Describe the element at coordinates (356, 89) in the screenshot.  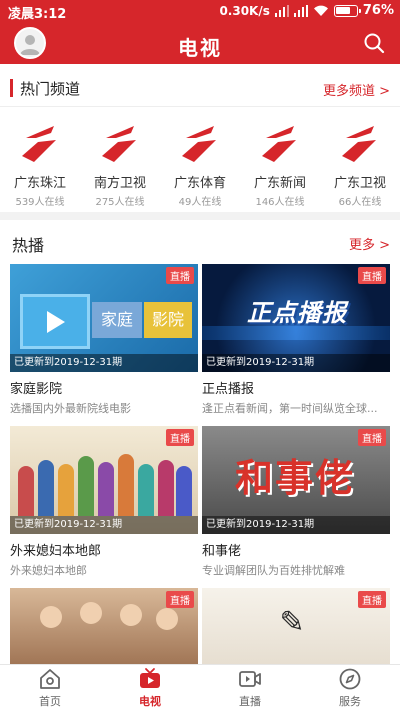
I see `more-channels-link: 更多频道 >` at that location.